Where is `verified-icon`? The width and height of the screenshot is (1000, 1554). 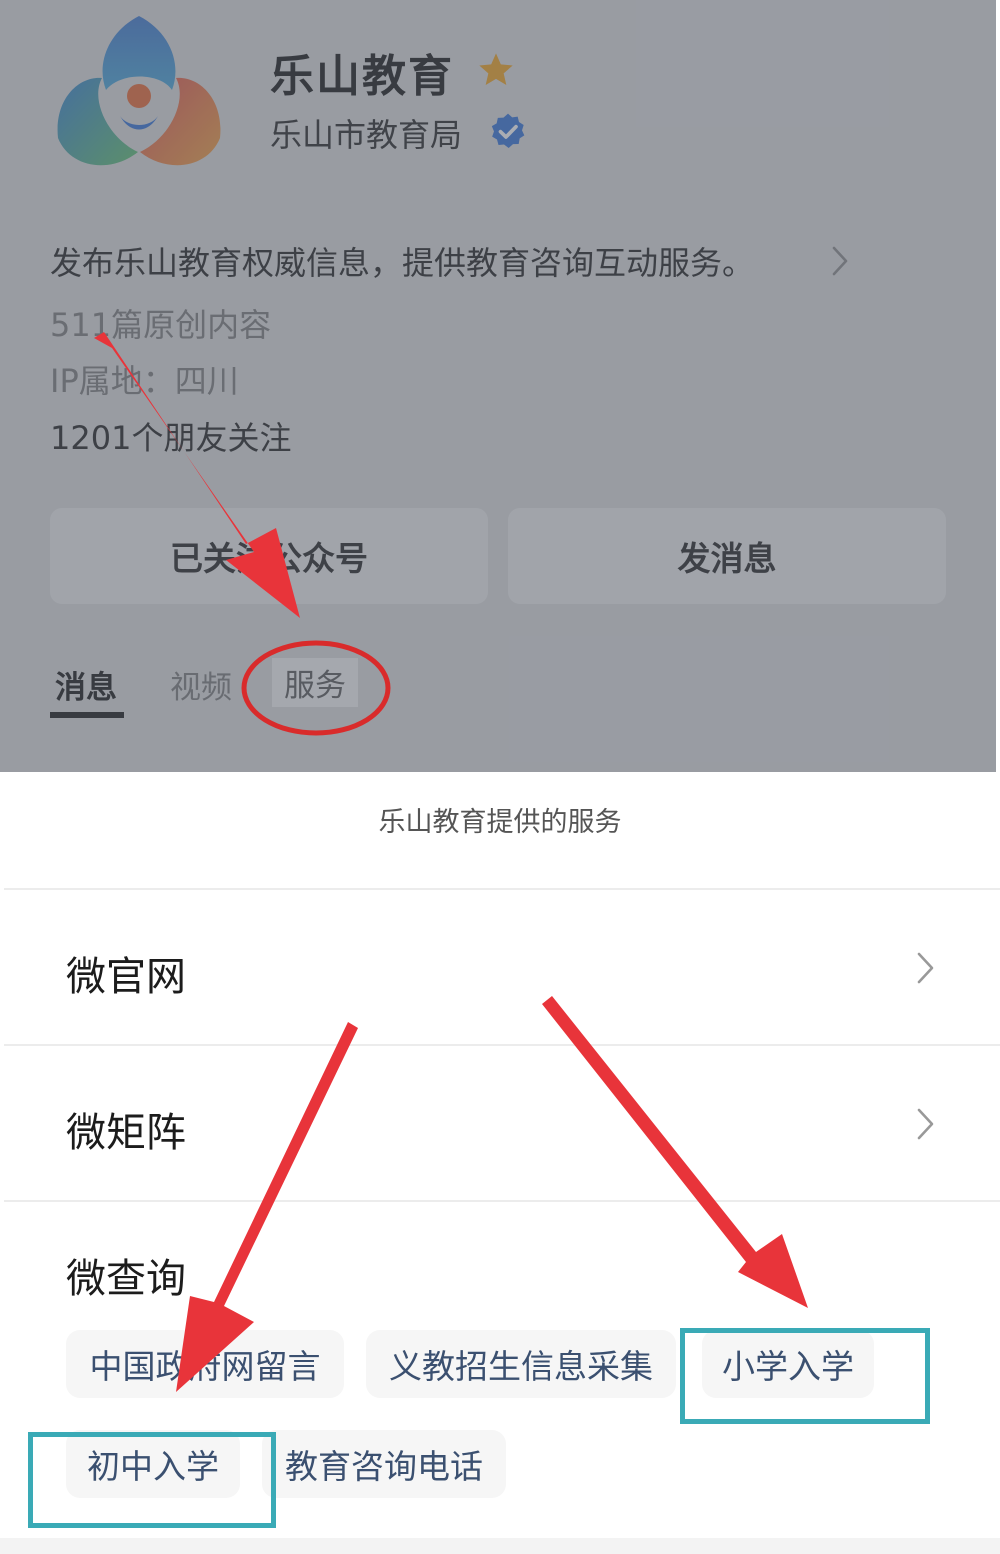
verified-icon is located at coordinates (508, 130).